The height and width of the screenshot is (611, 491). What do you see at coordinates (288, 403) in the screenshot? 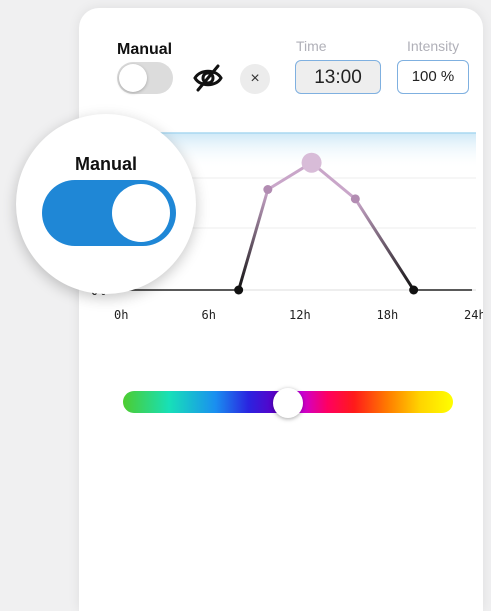
I see `color-slider-thumb` at bounding box center [288, 403].